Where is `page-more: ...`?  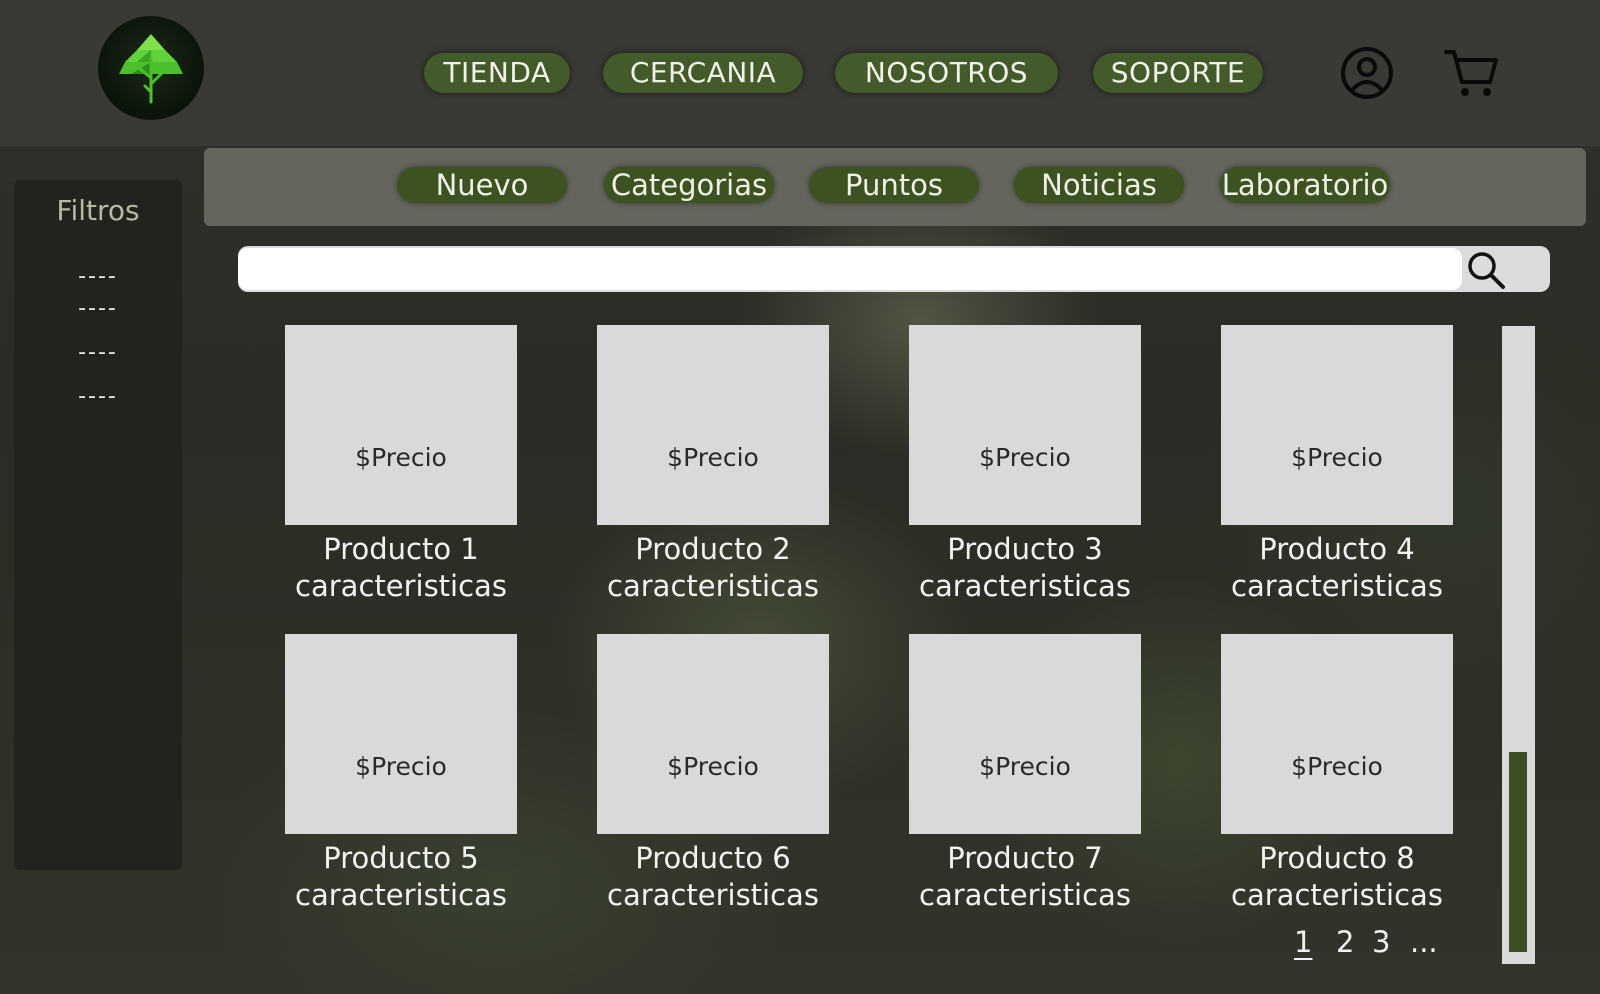
page-more: ... is located at coordinates (1424, 942).